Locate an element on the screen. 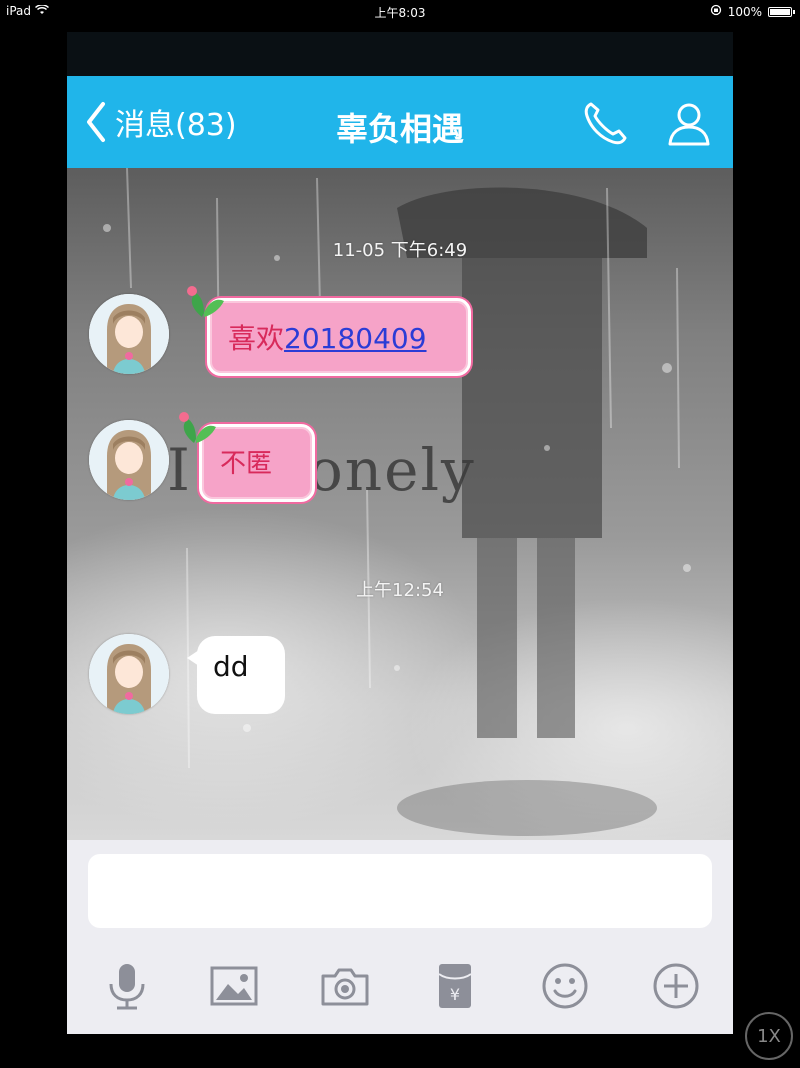 Image resolution: width=800 pixels, height=1068 pixels. red-packet-icon: ¥ is located at coordinates (455, 986).